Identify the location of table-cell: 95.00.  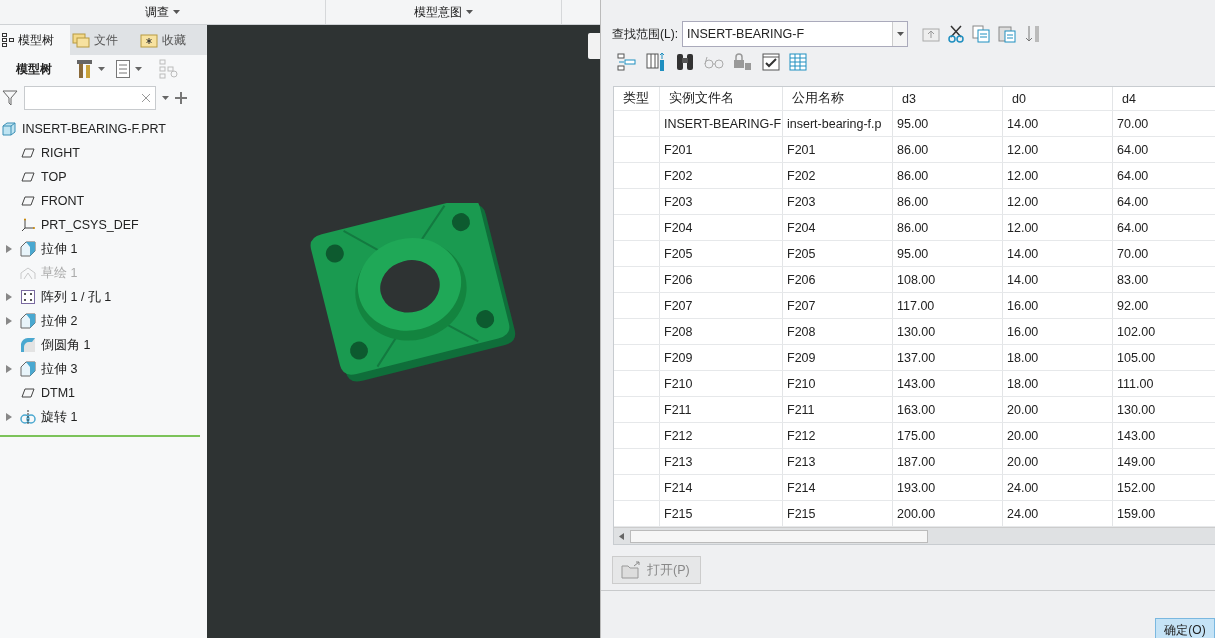
(948, 123).